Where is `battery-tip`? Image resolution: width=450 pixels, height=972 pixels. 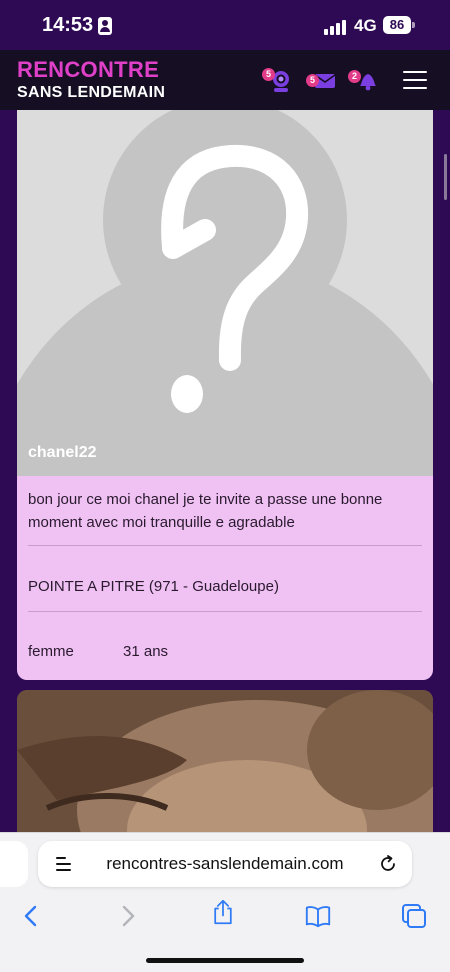
battery-tip is located at coordinates (413, 25).